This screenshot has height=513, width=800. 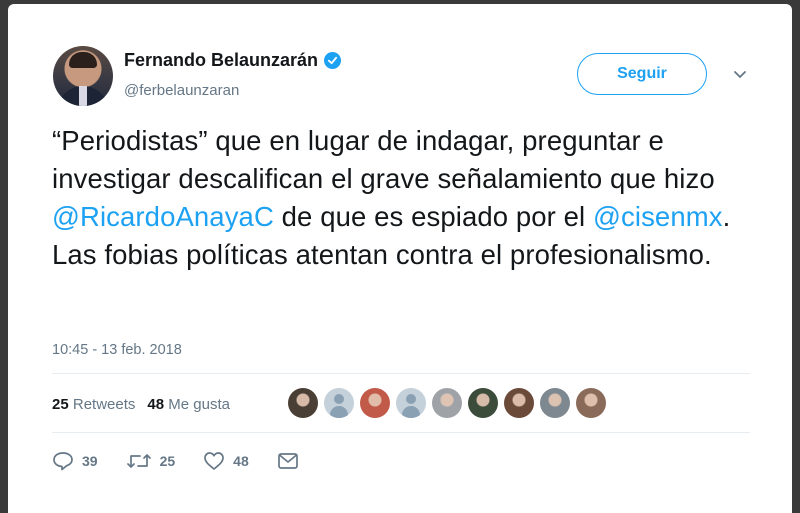 I want to click on engagement-stats: 25 Retweets 48 Me gusta, so click(x=147, y=404).